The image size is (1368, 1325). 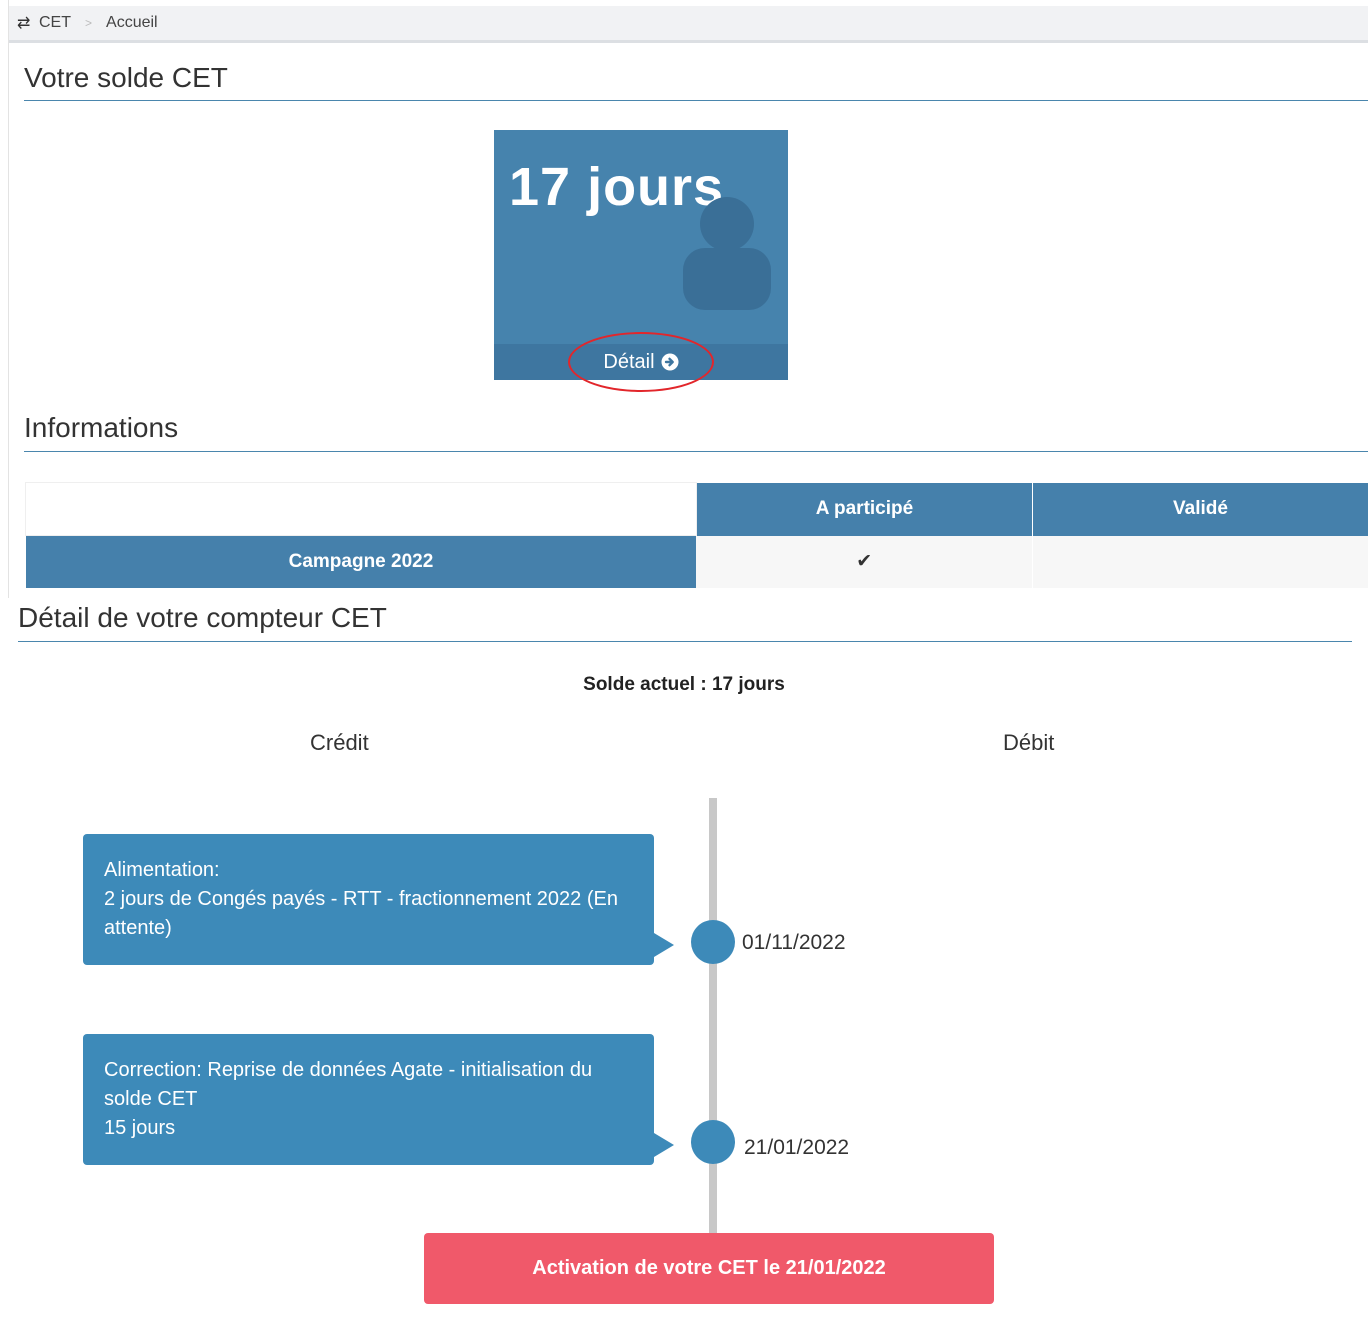 I want to click on activation-banner: Activation de votre CET le 21/01/2022, so click(x=709, y=1268).